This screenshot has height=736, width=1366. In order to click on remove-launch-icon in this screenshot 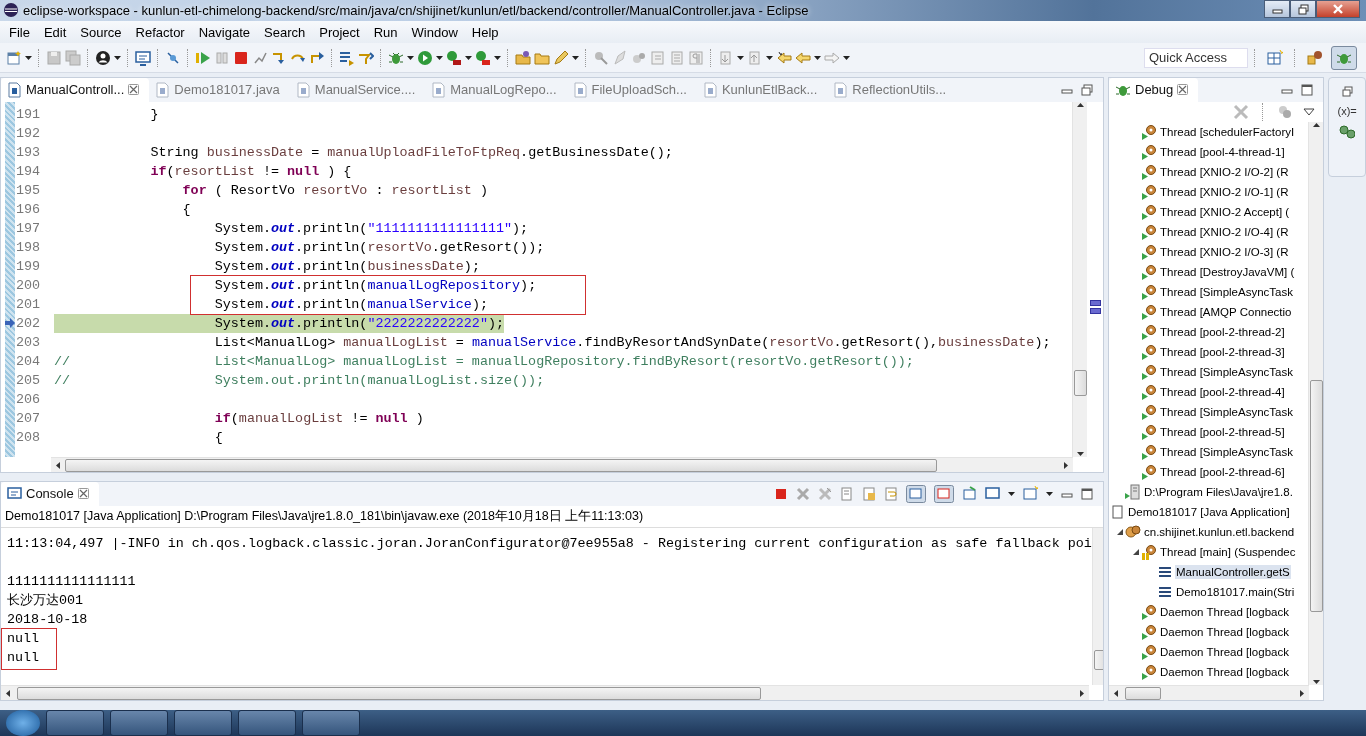, I will do `click(803, 493)`.